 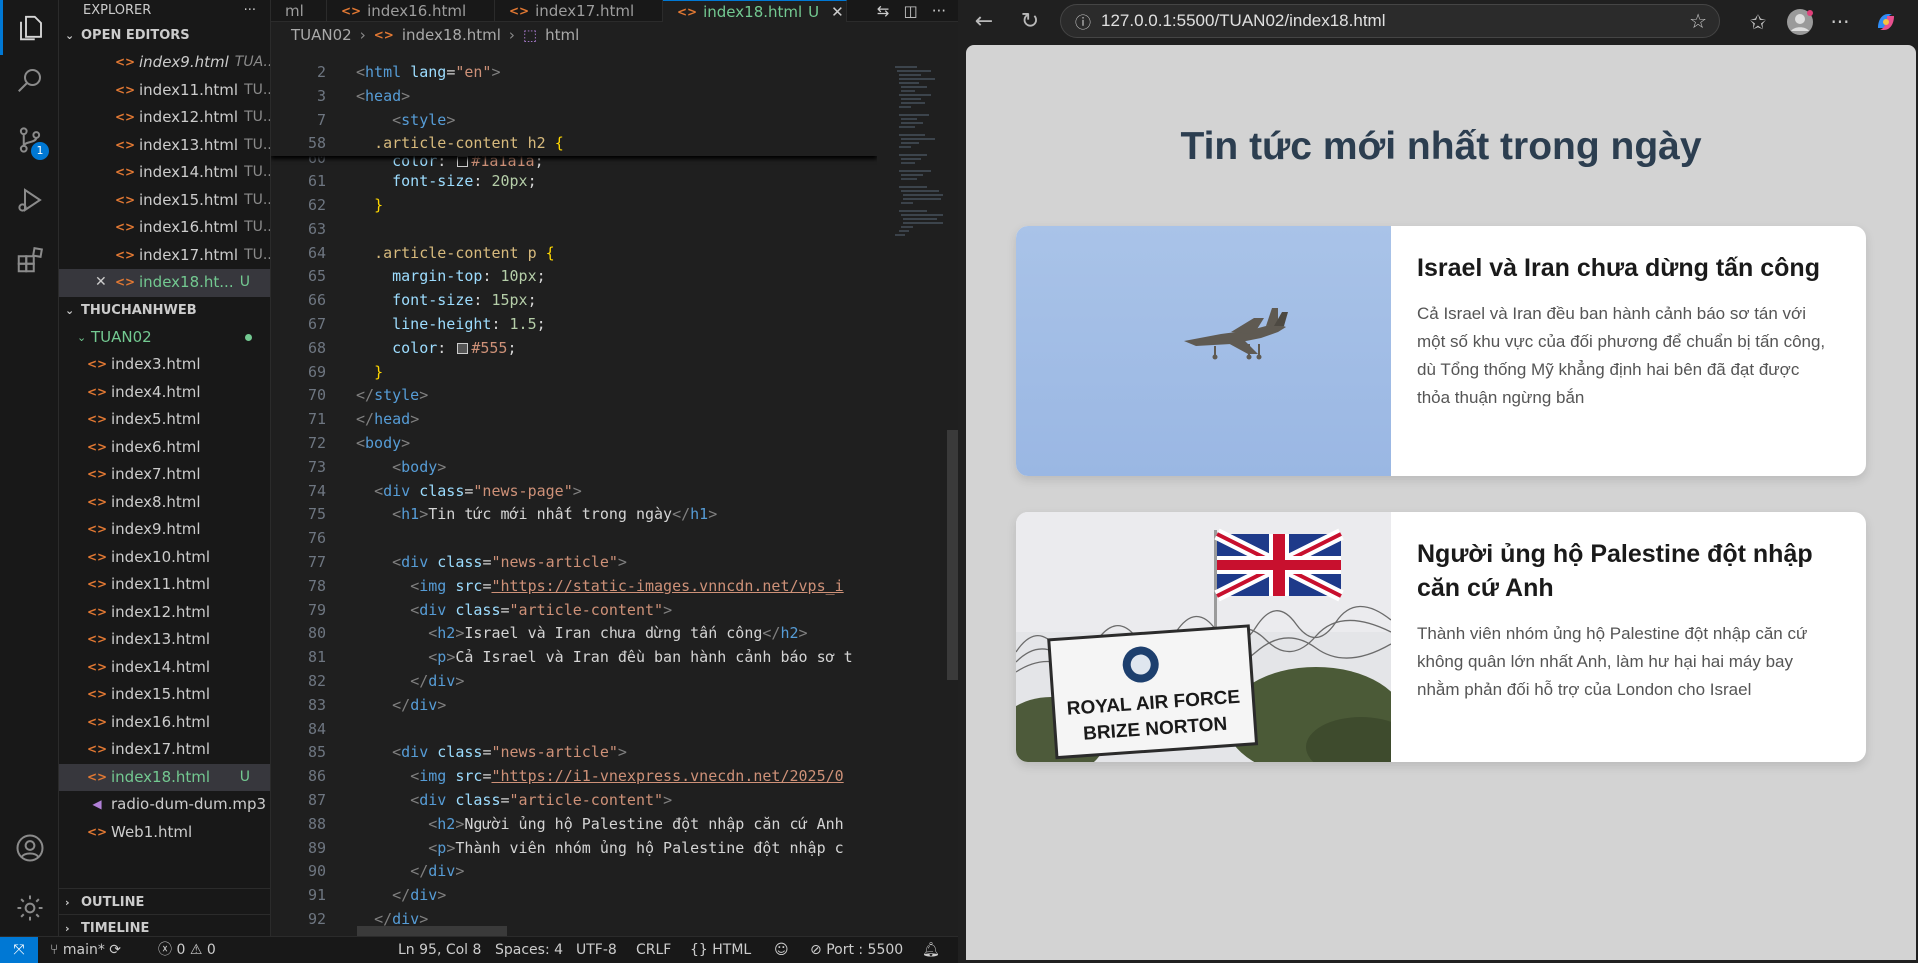 What do you see at coordinates (316, 680) in the screenshot?
I see `line-number: 82` at bounding box center [316, 680].